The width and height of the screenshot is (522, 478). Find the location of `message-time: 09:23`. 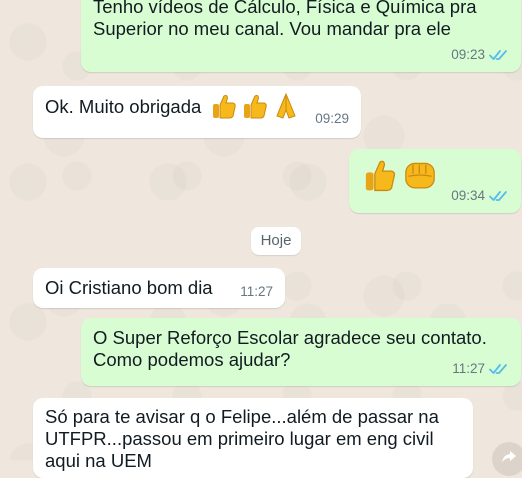

message-time: 09:23 is located at coordinates (468, 54).